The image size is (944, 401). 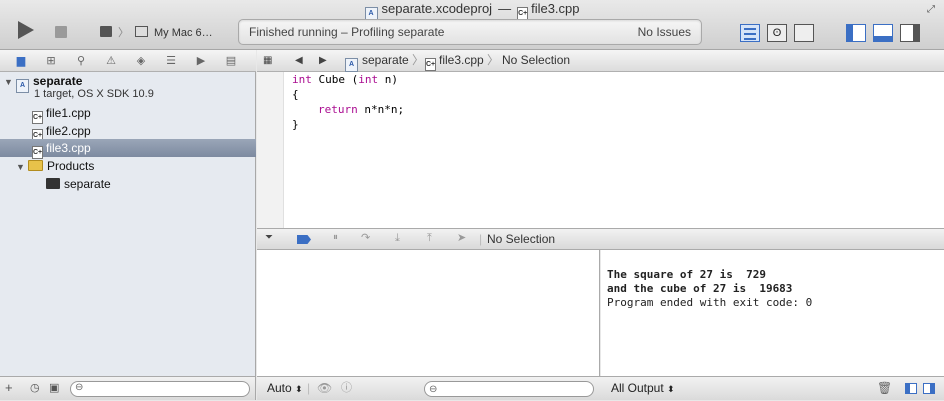 I want to click on console-line: The square of 27 is 729, so click(x=686, y=274).